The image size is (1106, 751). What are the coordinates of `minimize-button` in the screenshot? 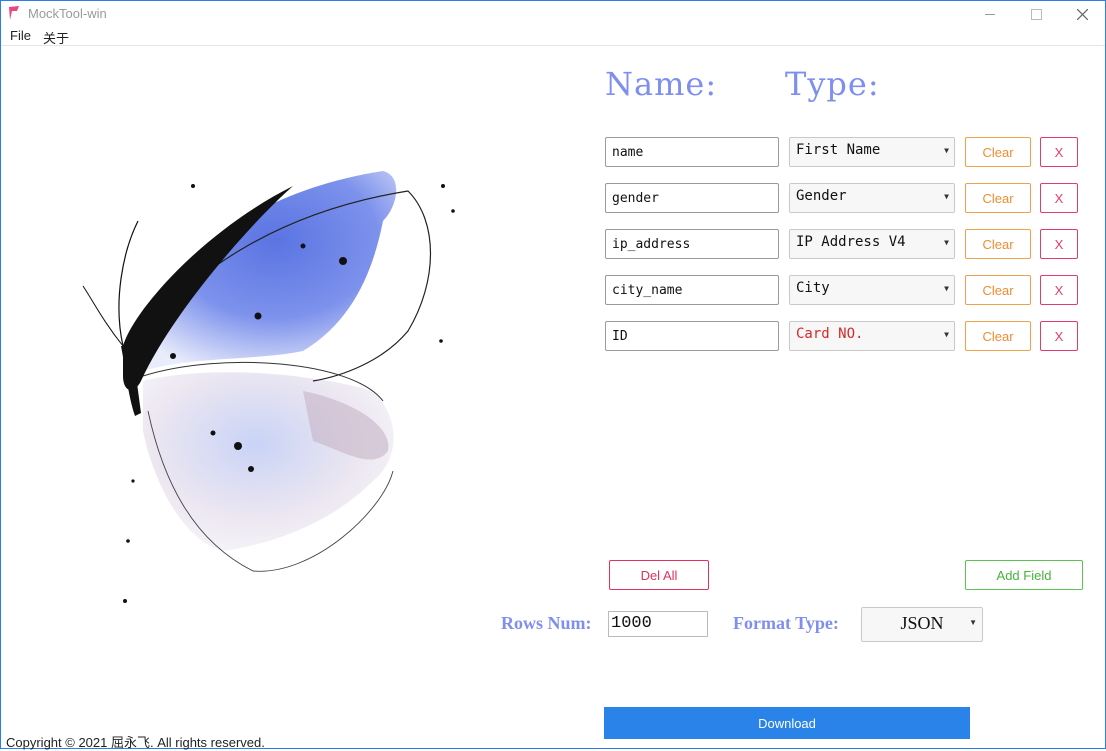 It's located at (990, 14).